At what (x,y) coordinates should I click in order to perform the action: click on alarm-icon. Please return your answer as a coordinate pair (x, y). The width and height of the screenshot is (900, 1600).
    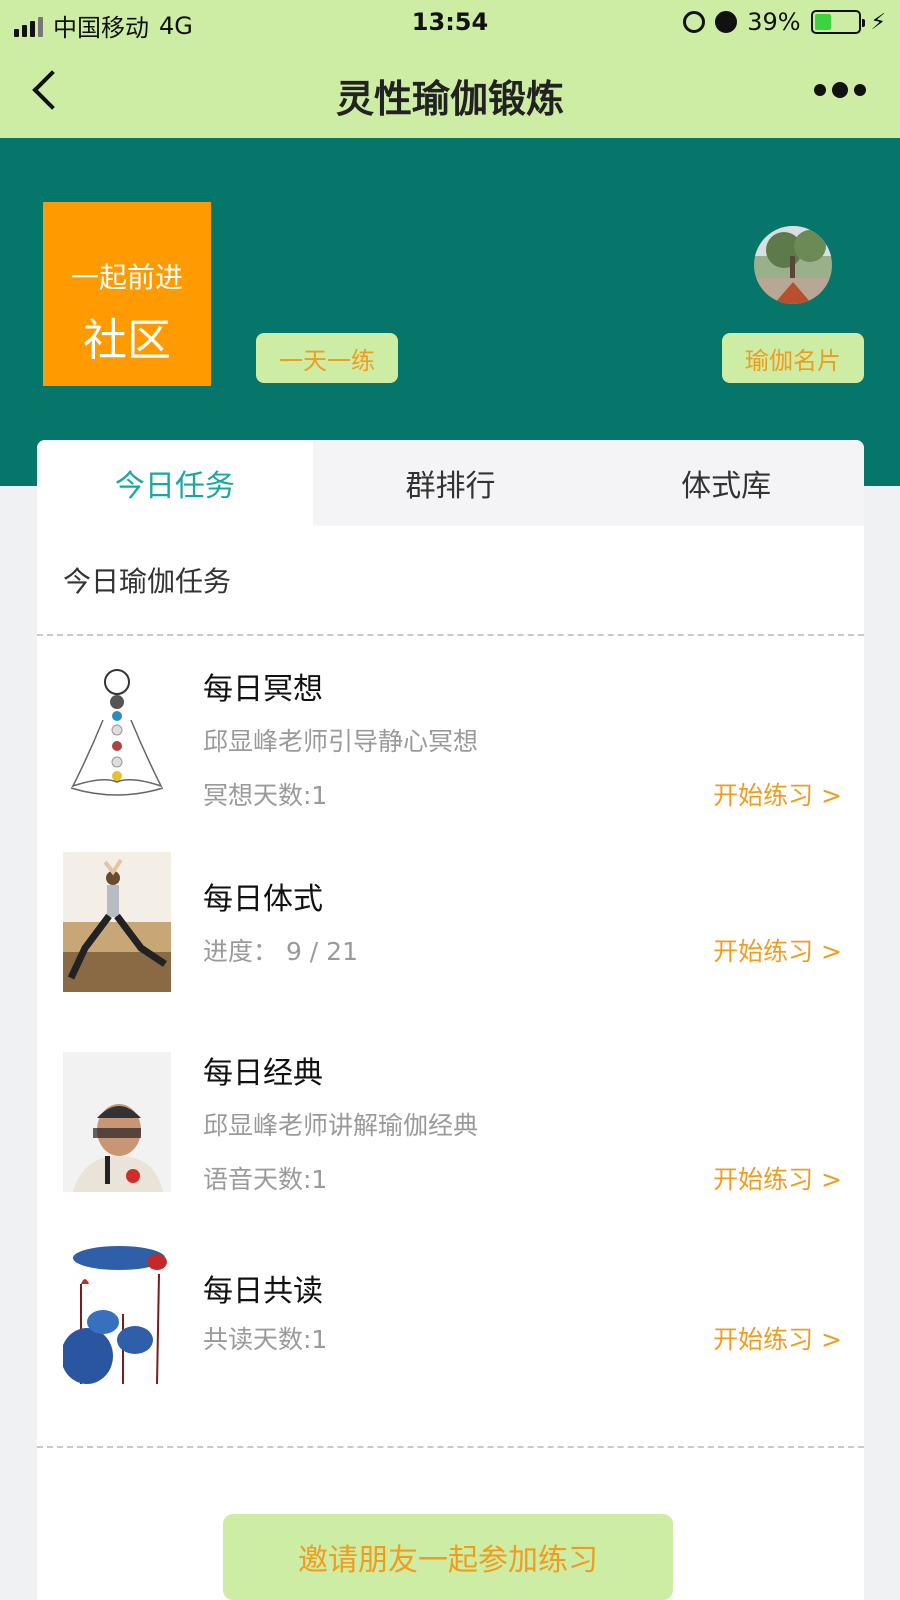
    Looking at the image, I should click on (726, 22).